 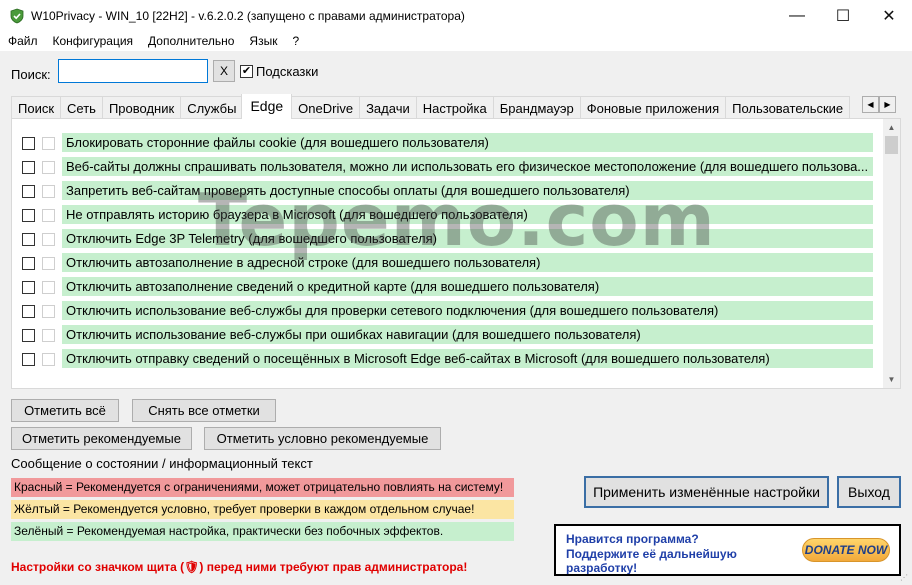 What do you see at coordinates (454, 107) in the screenshot?
I see `tab-tweaks: Настройка` at bounding box center [454, 107].